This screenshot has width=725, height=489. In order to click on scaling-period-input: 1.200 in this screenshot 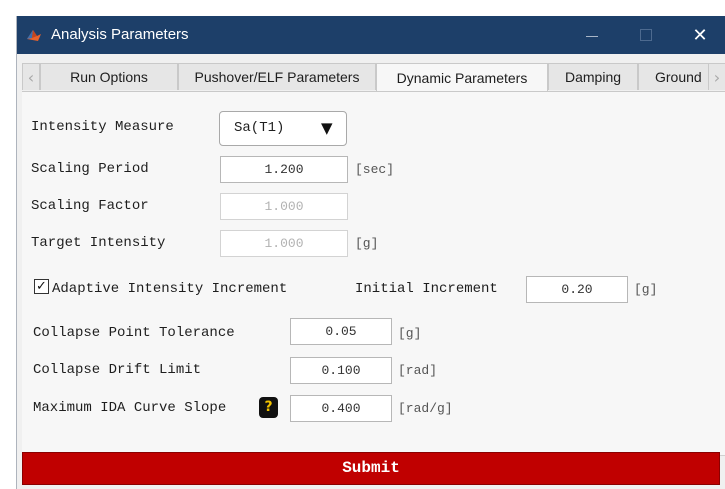, I will do `click(284, 169)`.